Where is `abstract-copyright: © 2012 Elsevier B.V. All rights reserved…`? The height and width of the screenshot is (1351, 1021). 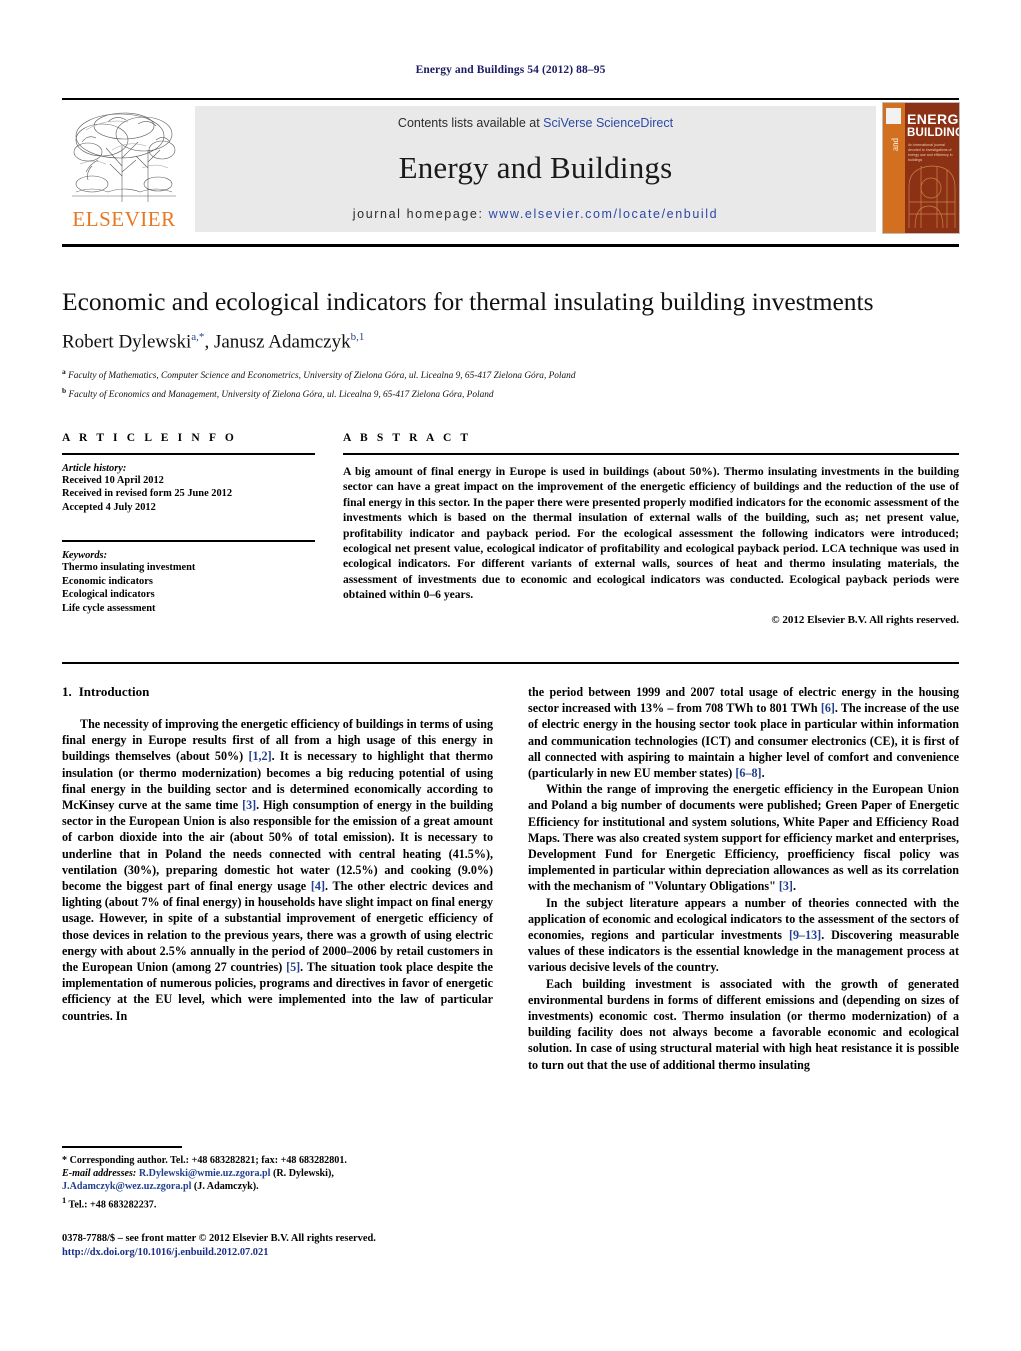 abstract-copyright: © 2012 Elsevier B.V. All rights reserved… is located at coordinates (865, 619).